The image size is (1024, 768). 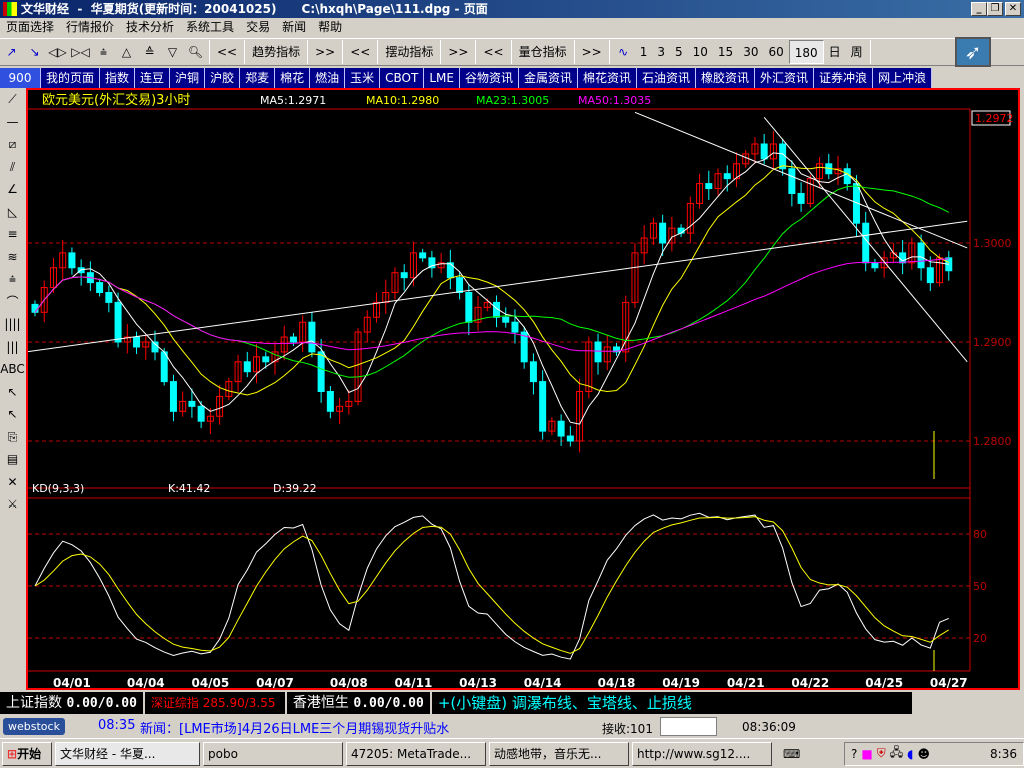 I want to click on period-1: 1, so click(x=644, y=52).